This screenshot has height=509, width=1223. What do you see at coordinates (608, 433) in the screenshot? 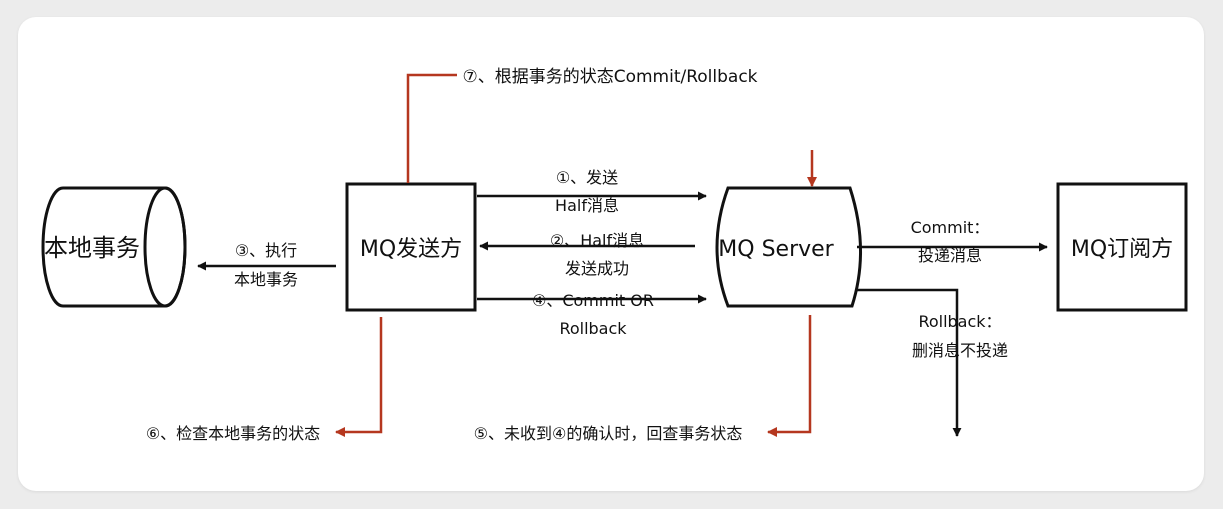
I see `label-step5: ⑤、未收到④的确认时，回查事务状态` at bounding box center [608, 433].